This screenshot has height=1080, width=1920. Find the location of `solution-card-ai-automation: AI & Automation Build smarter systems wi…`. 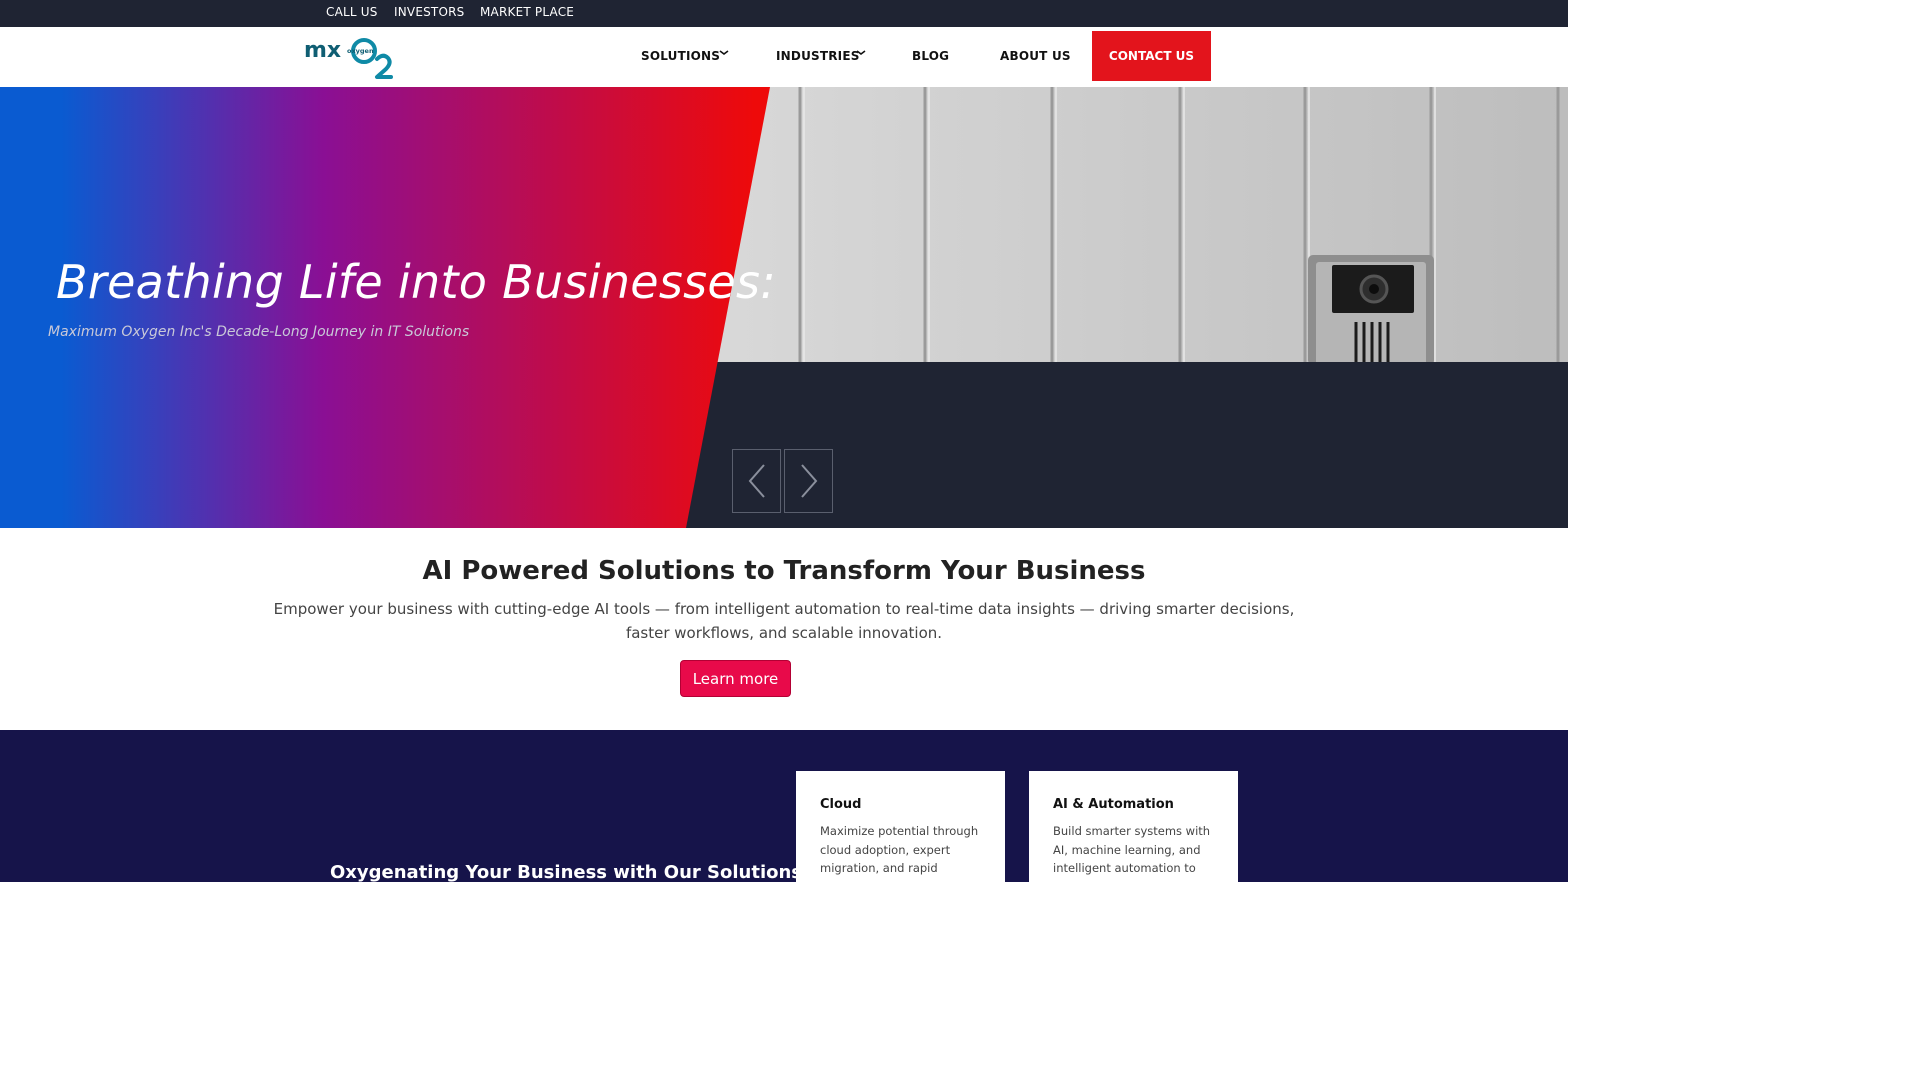

solution-card-ai-automation: AI & Automation Build smarter systems wi… is located at coordinates (1133, 826).